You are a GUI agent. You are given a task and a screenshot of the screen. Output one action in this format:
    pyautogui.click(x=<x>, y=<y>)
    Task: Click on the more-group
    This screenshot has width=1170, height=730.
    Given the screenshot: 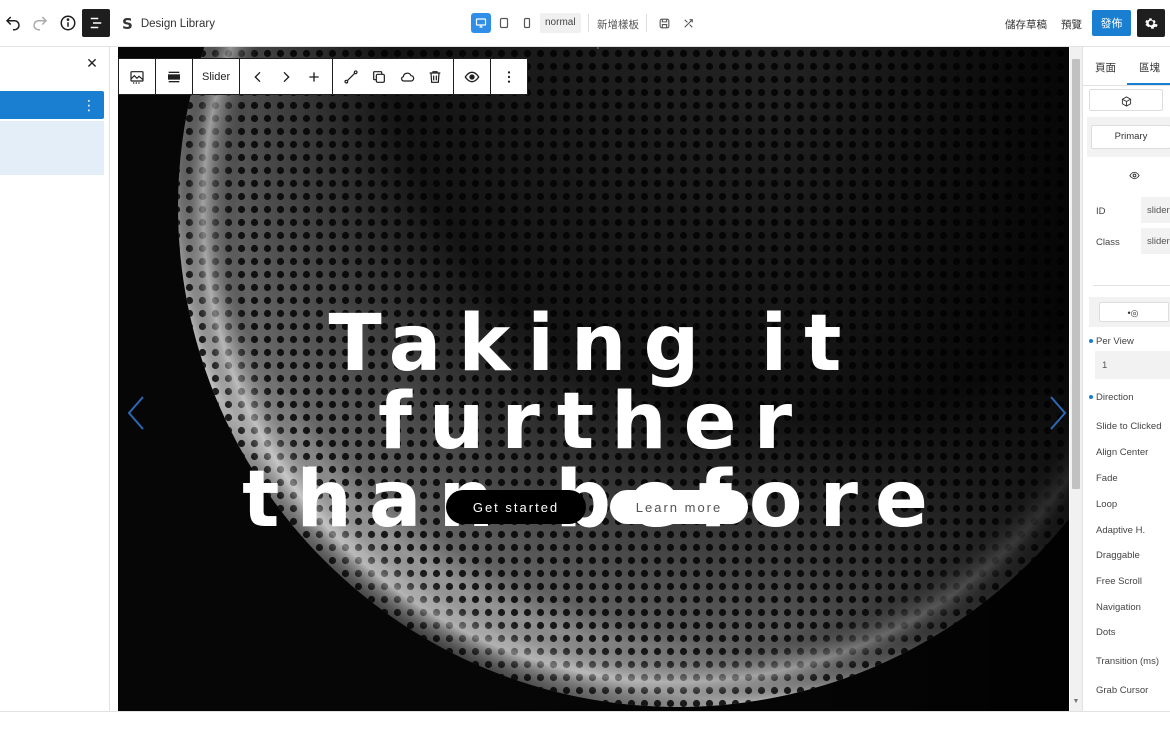 What is the action you would take?
    pyautogui.click(x=509, y=76)
    